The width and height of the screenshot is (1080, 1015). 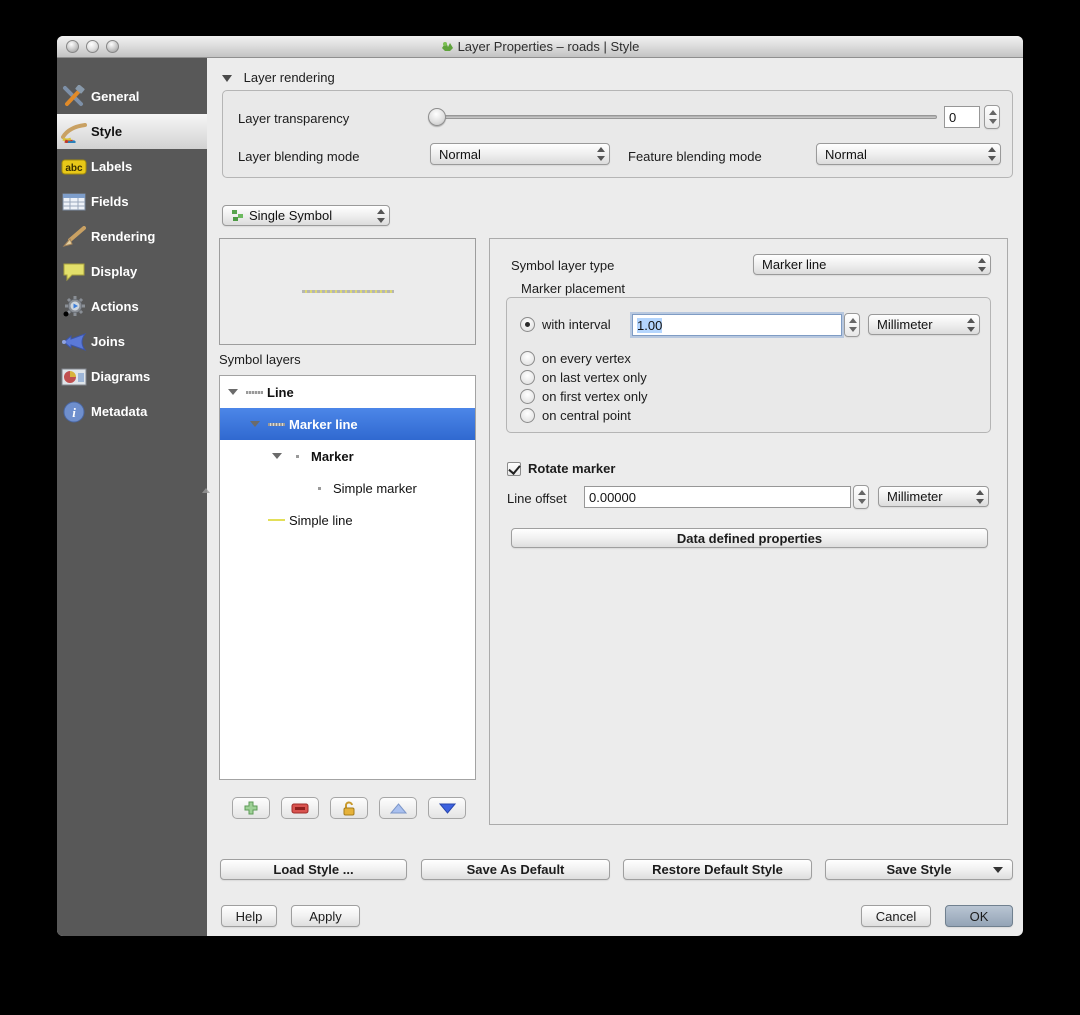 I want to click on placement-radio-row-on-last-vertex-only: on last vertex only, so click(x=583, y=377).